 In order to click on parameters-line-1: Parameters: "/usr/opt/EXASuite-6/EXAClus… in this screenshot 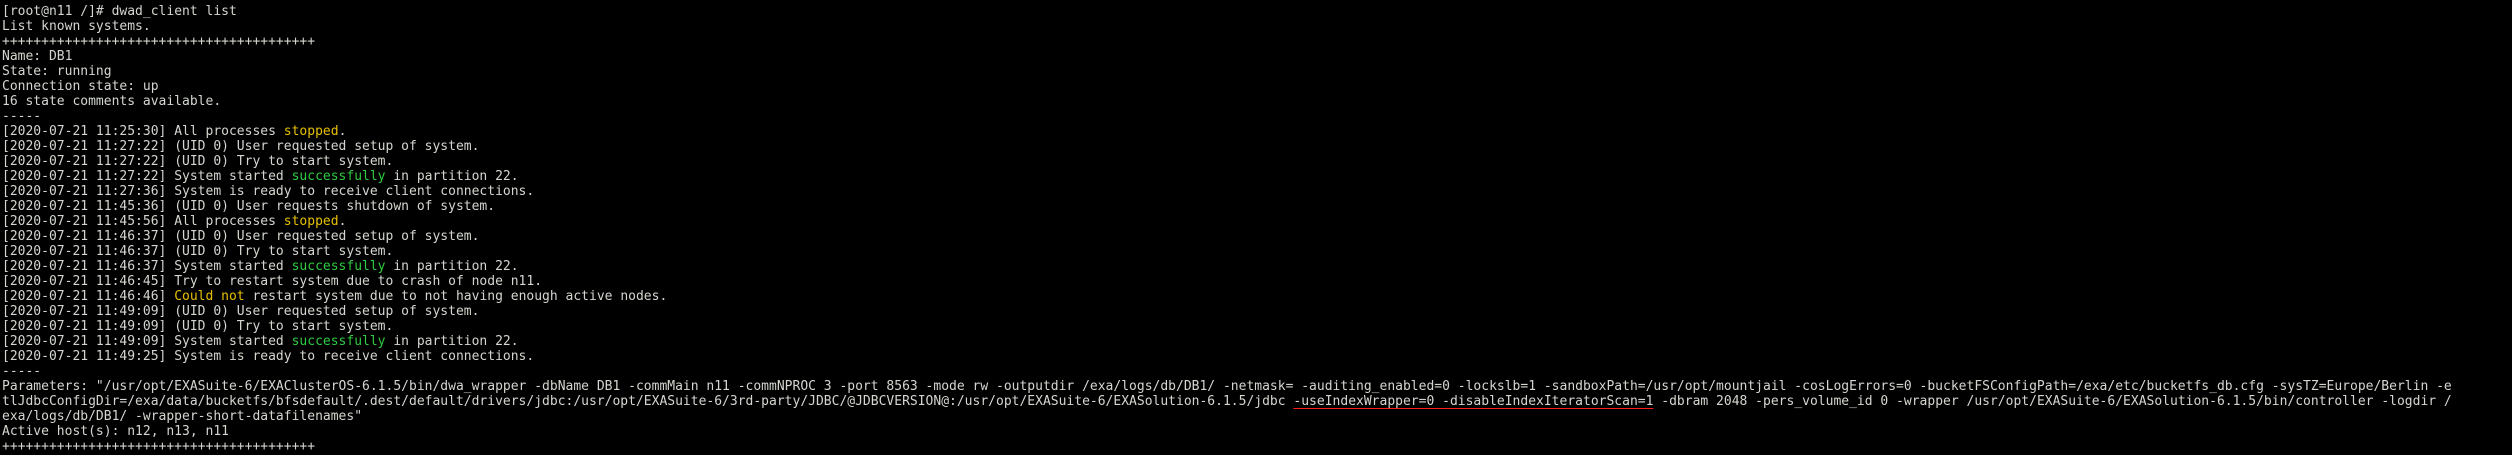, I will do `click(1227, 386)`.